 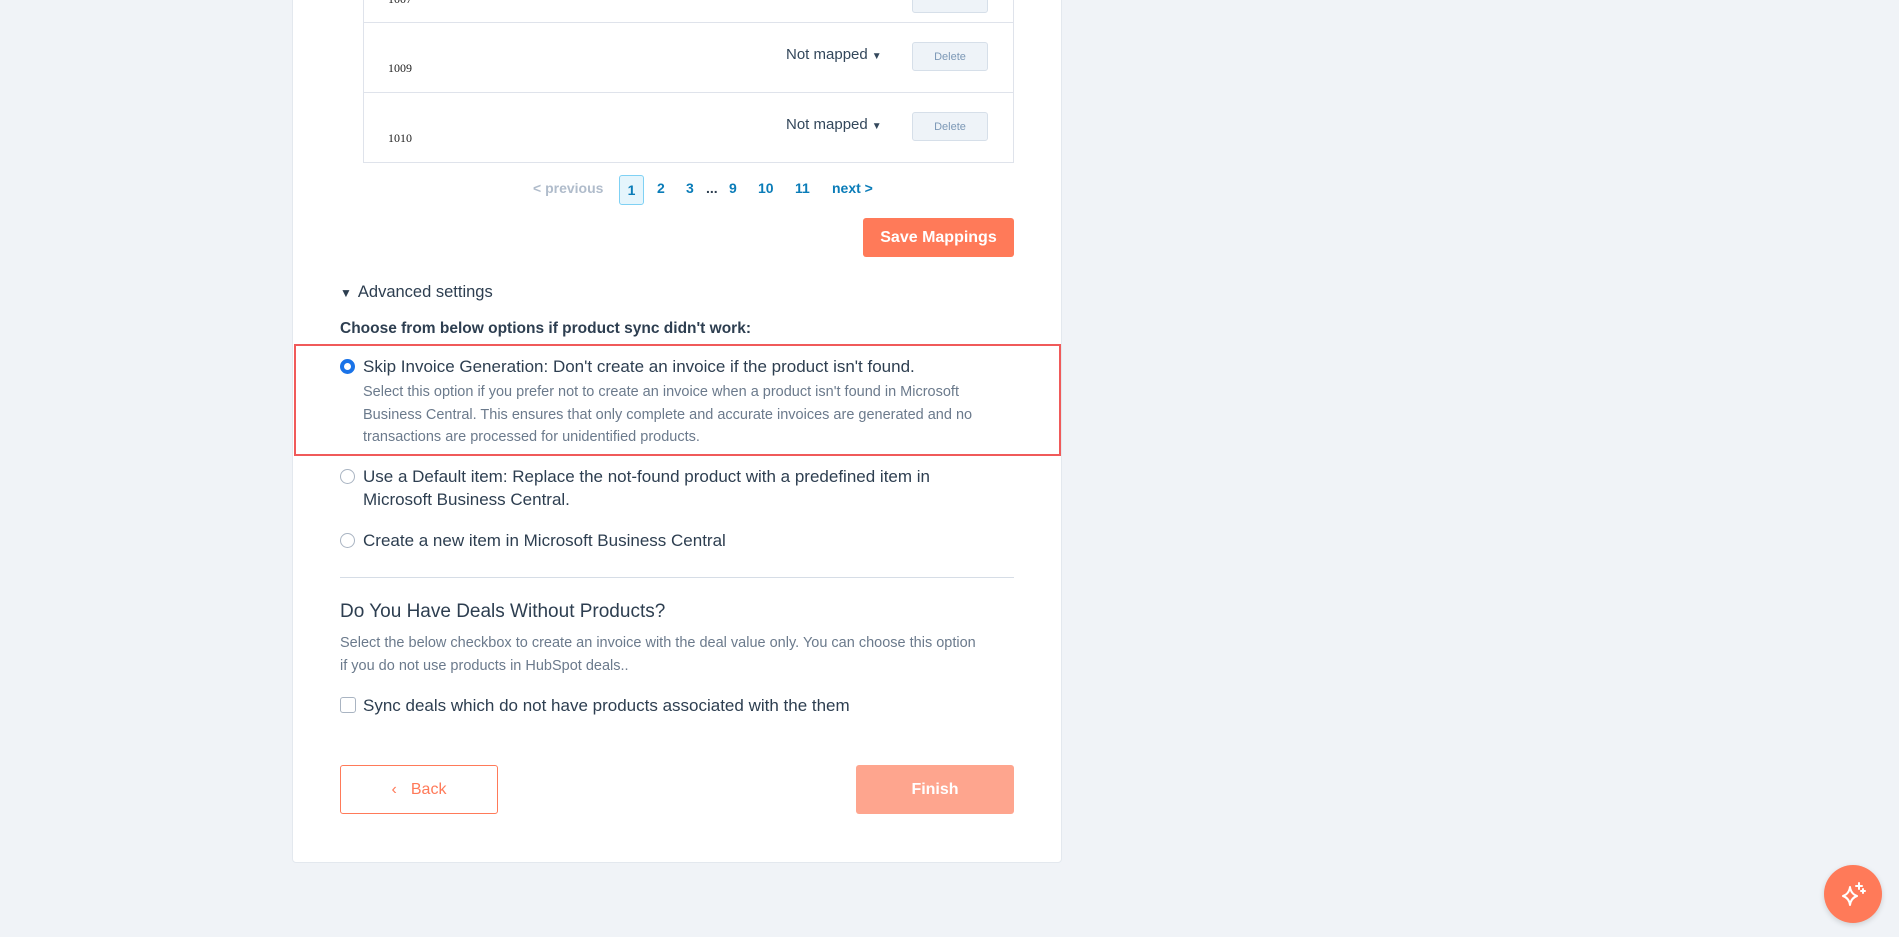 What do you see at coordinates (688, 127) in the screenshot?
I see `table-row: 1010 Not mapped ▼ Delete` at bounding box center [688, 127].